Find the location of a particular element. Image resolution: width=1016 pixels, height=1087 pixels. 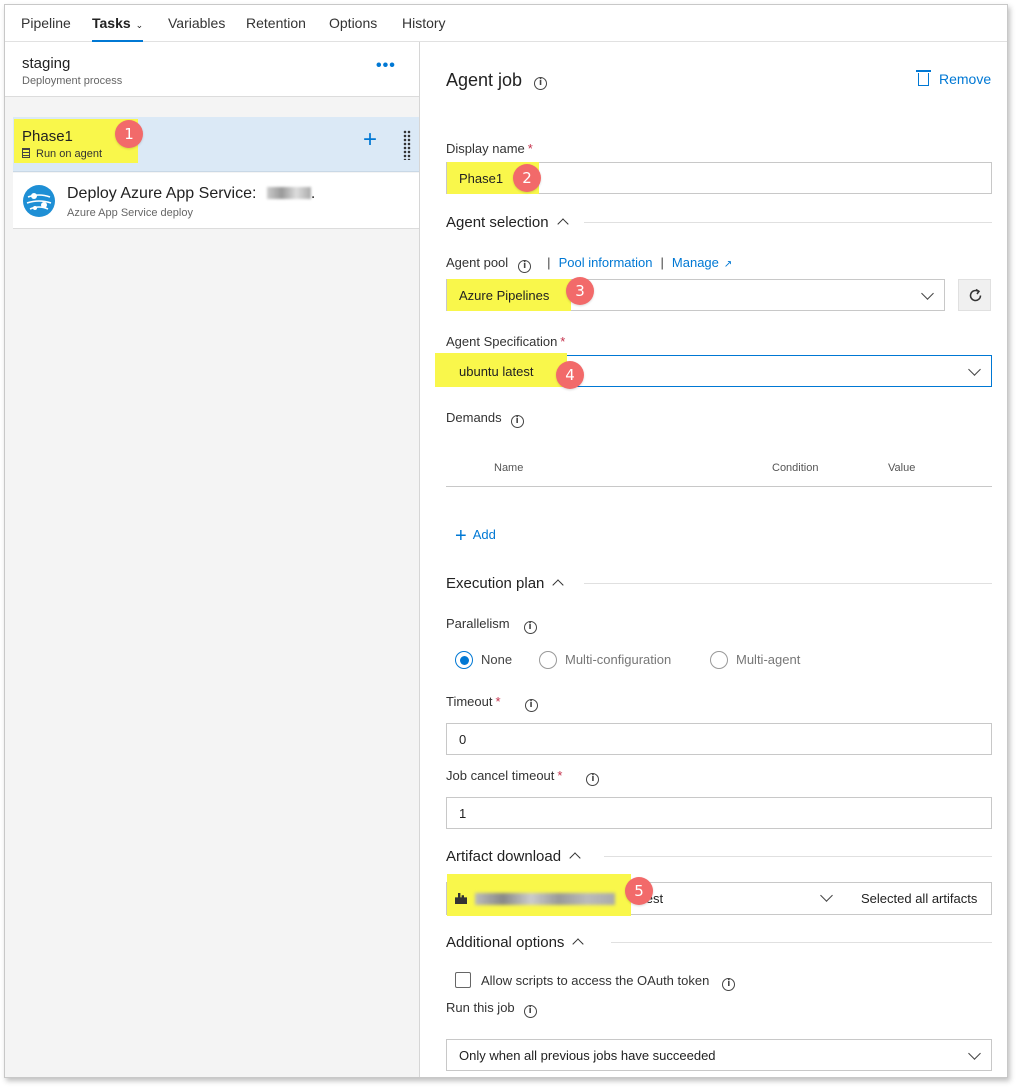

stage-header: staging Deployment process ••• is located at coordinates (212, 69).